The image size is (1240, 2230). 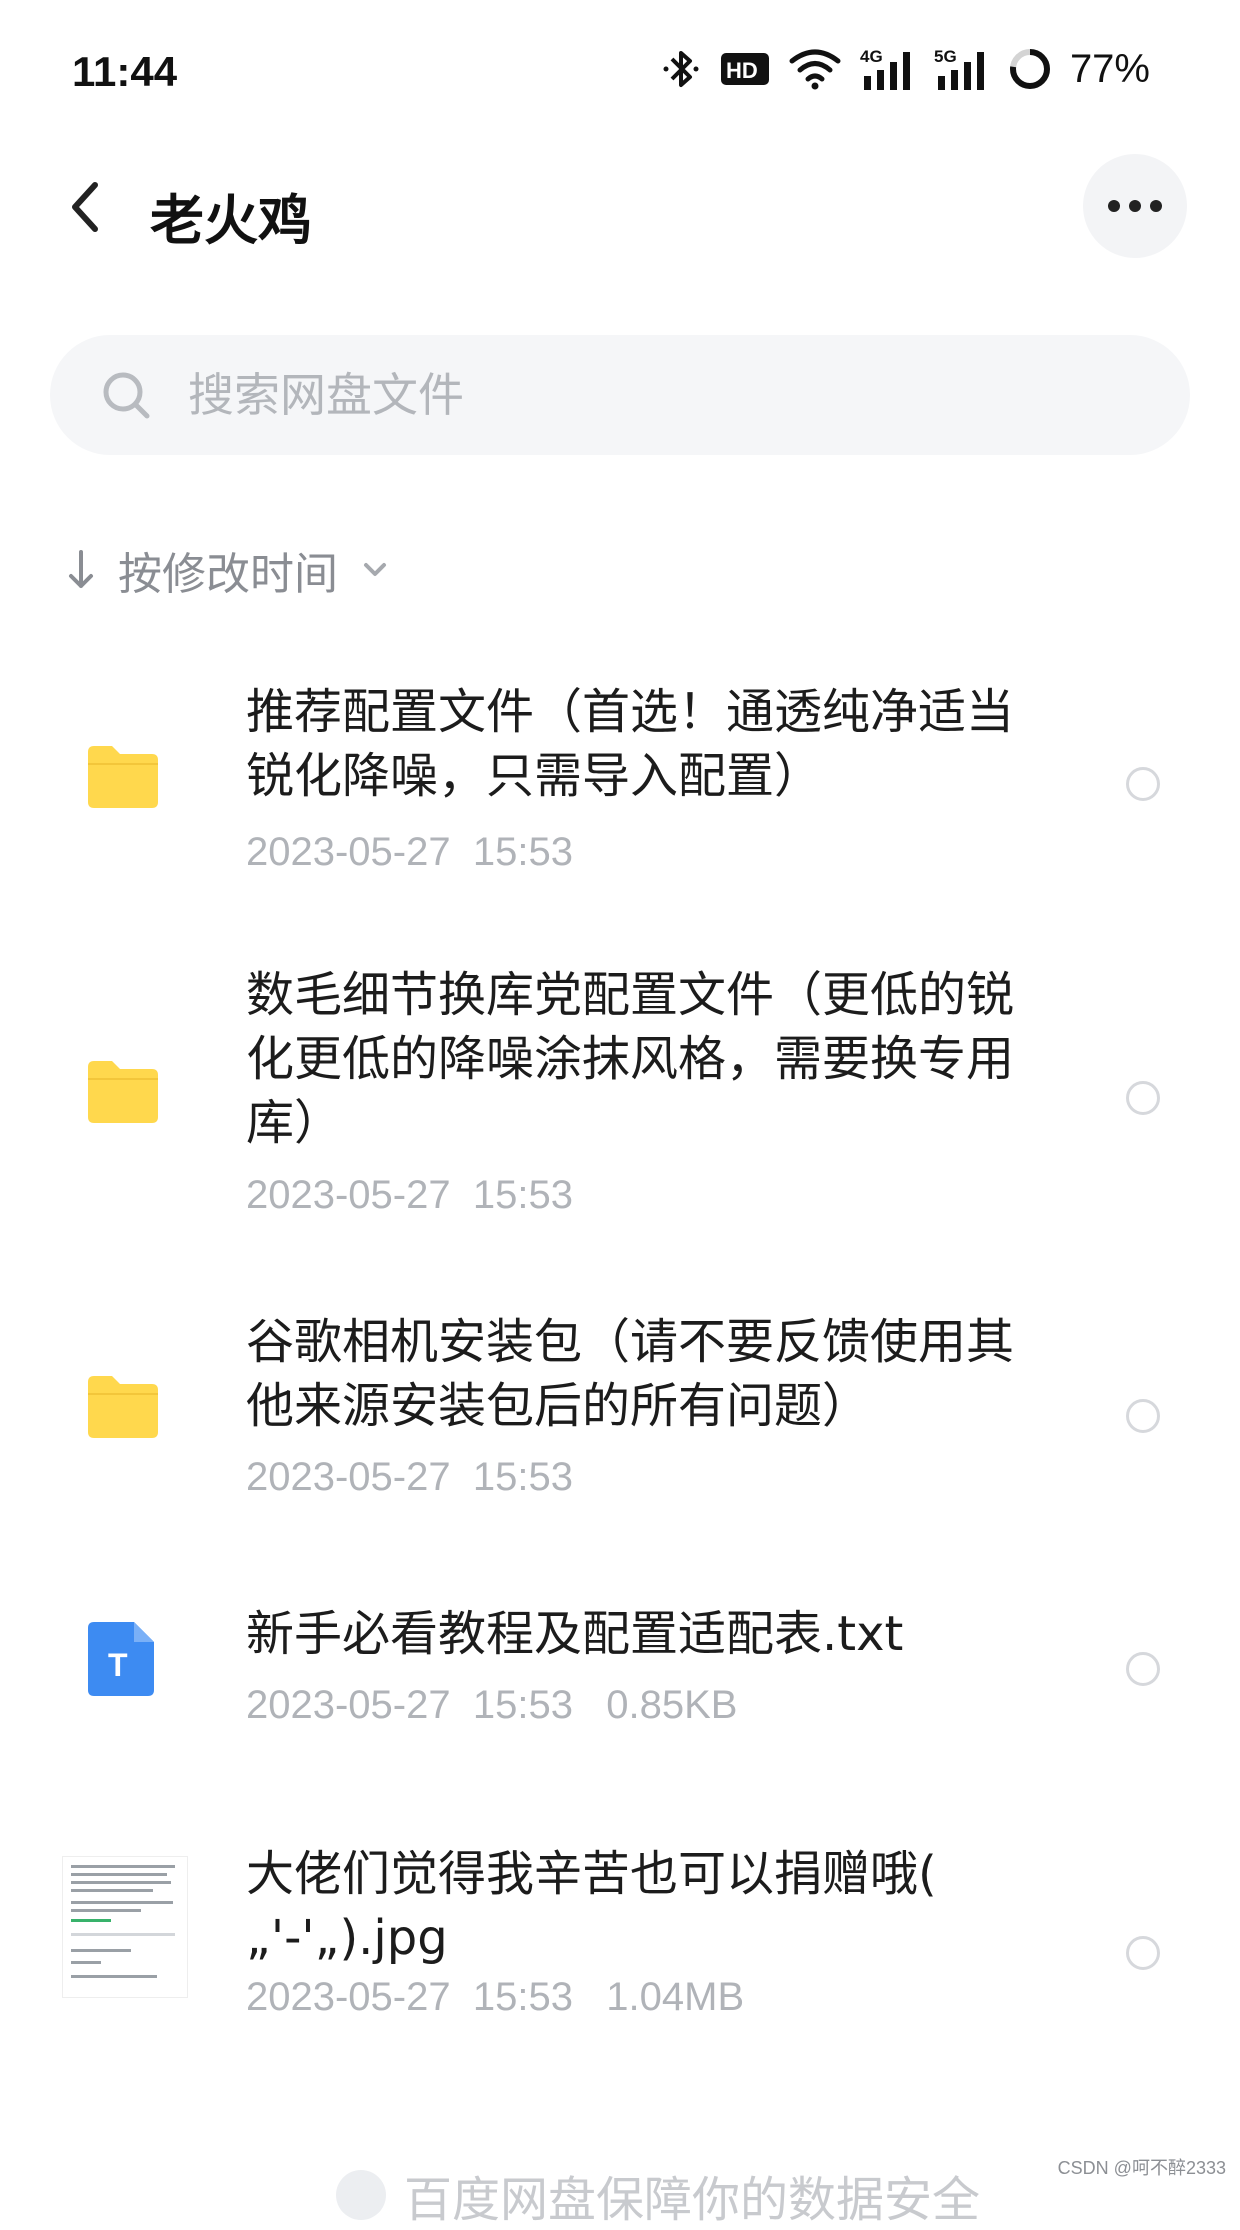 I want to click on hd-icon: HD, so click(x=744, y=69).